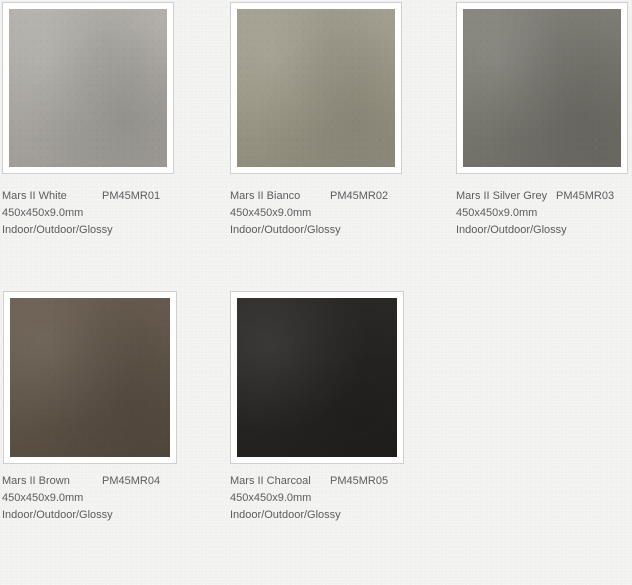 This screenshot has height=585, width=632. I want to click on tile-name: Mars II Bianco, so click(265, 196).